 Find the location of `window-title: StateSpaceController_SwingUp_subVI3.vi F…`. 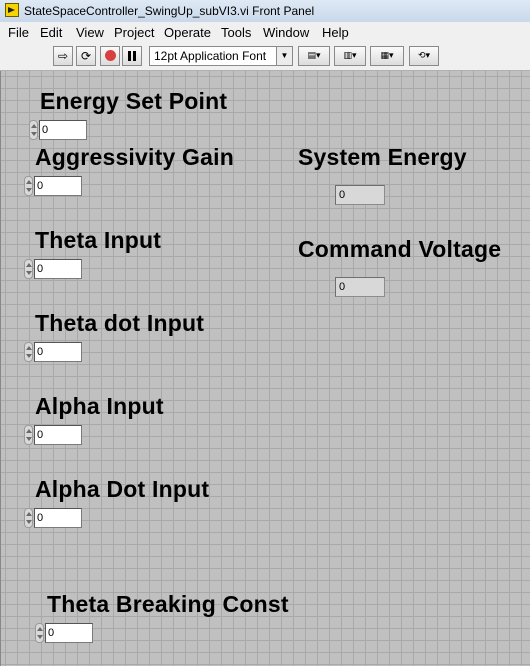

window-title: StateSpaceController_SwingUp_subVI3.vi F… is located at coordinates (169, 11).